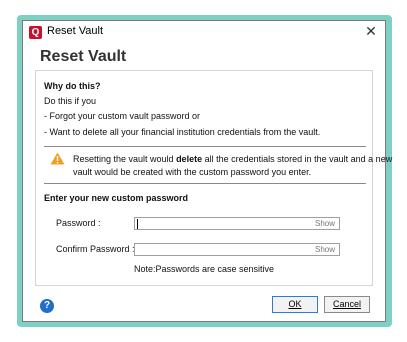 The height and width of the screenshot is (342, 407). What do you see at coordinates (295, 304) in the screenshot?
I see `ok-button: OK` at bounding box center [295, 304].